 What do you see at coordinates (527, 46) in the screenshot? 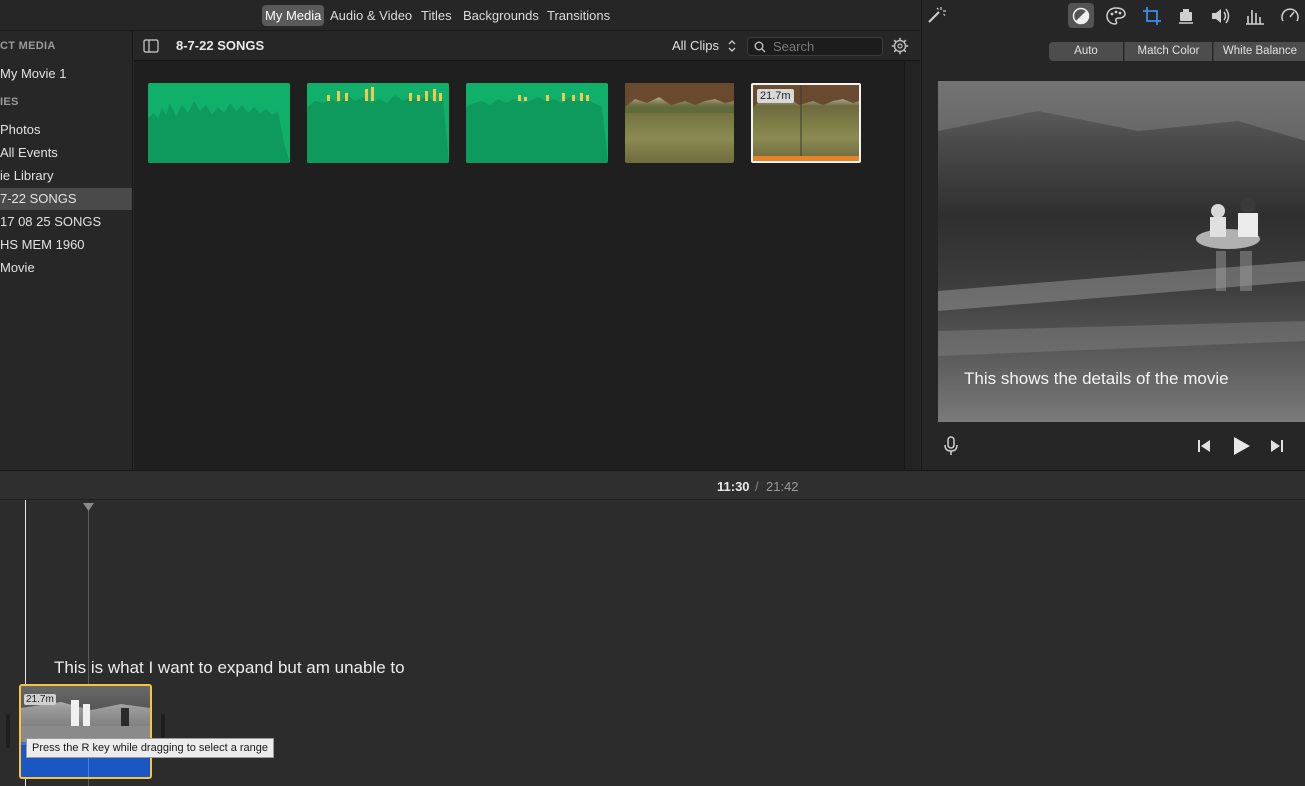
I see `browser-header: 8-7-22 SONGS All Clips Search` at bounding box center [527, 46].